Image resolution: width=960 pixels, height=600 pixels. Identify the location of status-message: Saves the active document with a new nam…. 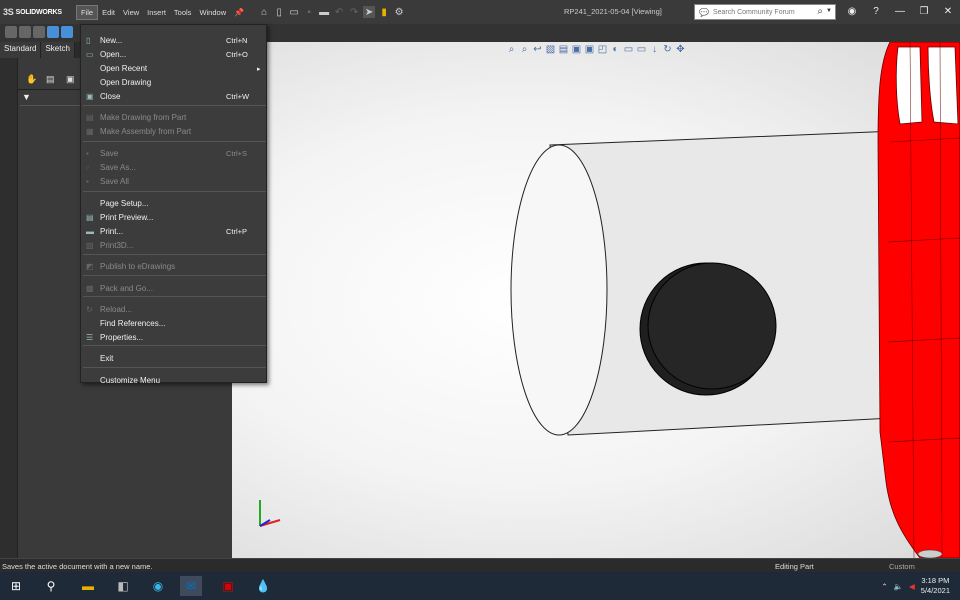
(77, 566).